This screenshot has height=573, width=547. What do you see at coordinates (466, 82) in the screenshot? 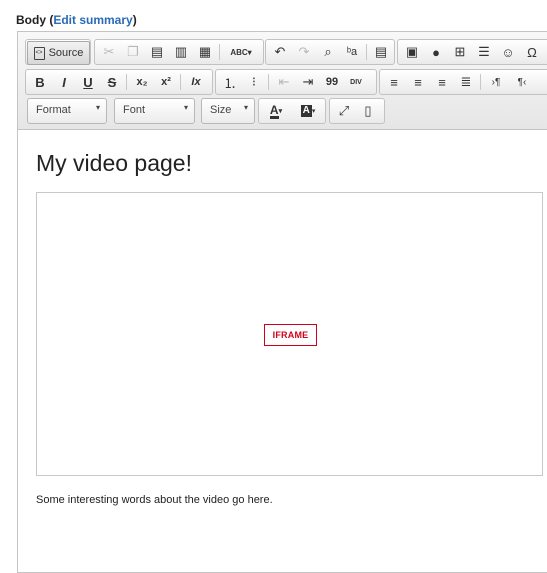
I see `justify-icon: ≣` at bounding box center [466, 82].